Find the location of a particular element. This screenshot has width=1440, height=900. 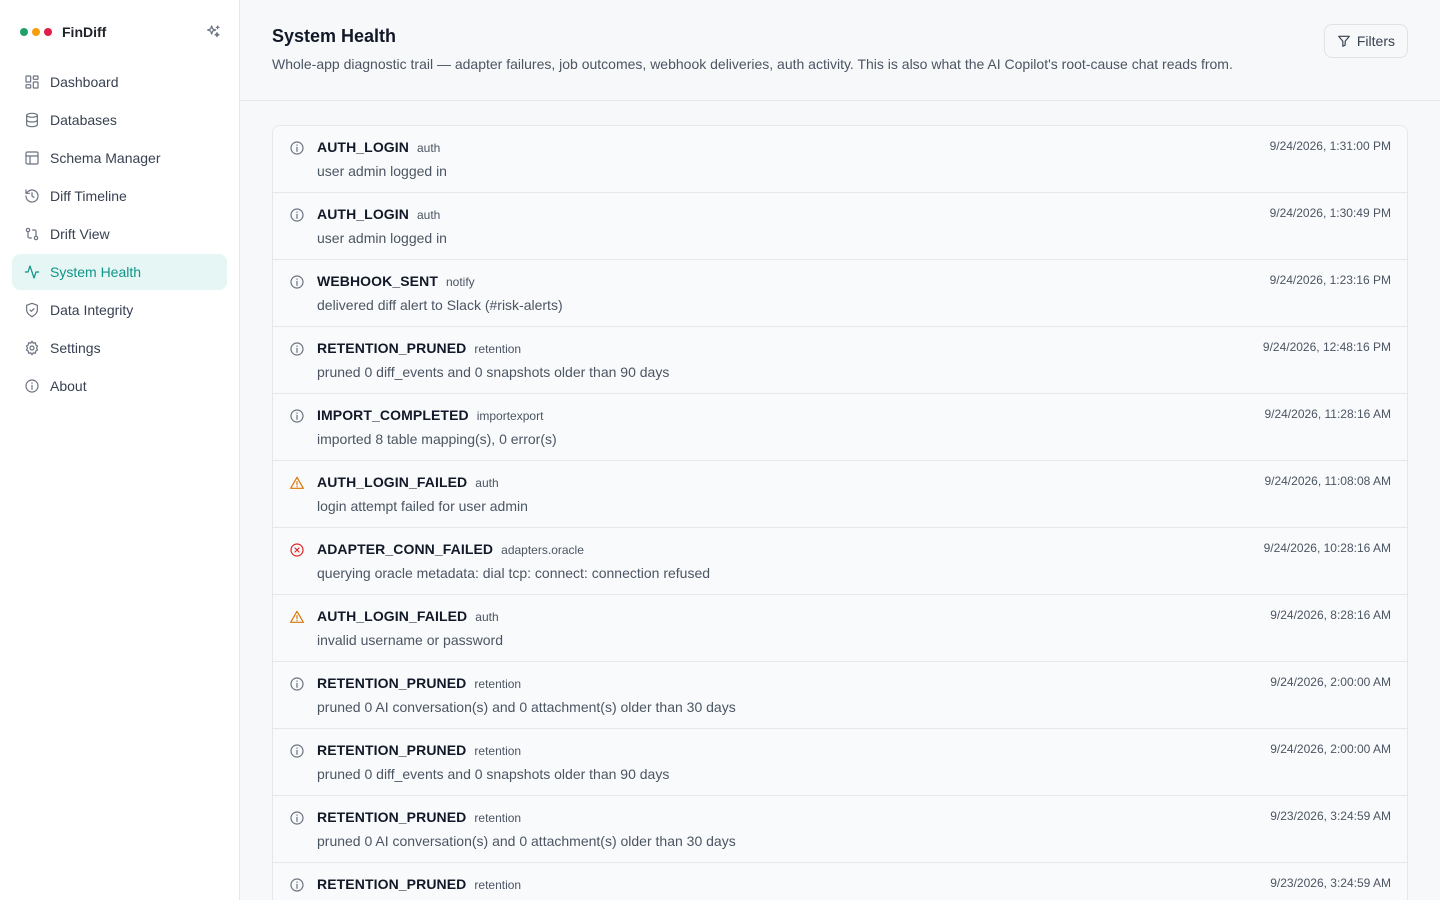

sidebar-item-label: About is located at coordinates (68, 386).